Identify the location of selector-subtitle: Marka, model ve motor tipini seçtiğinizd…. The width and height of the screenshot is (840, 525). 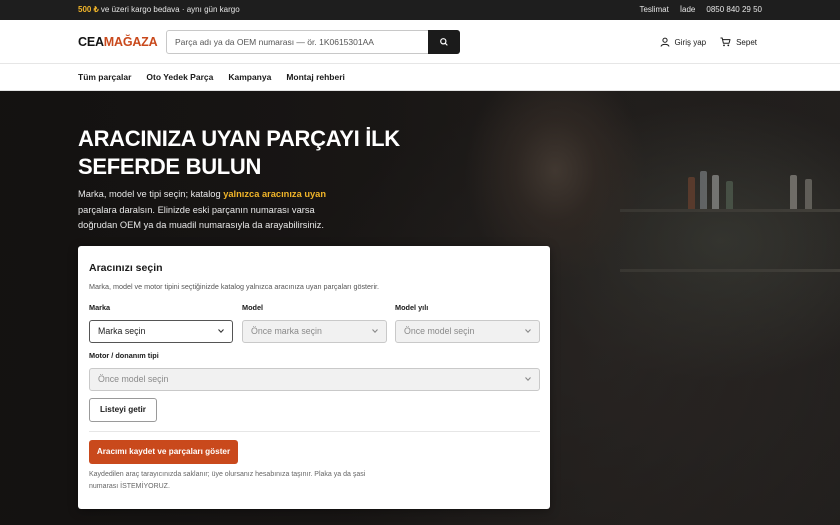
(234, 286).